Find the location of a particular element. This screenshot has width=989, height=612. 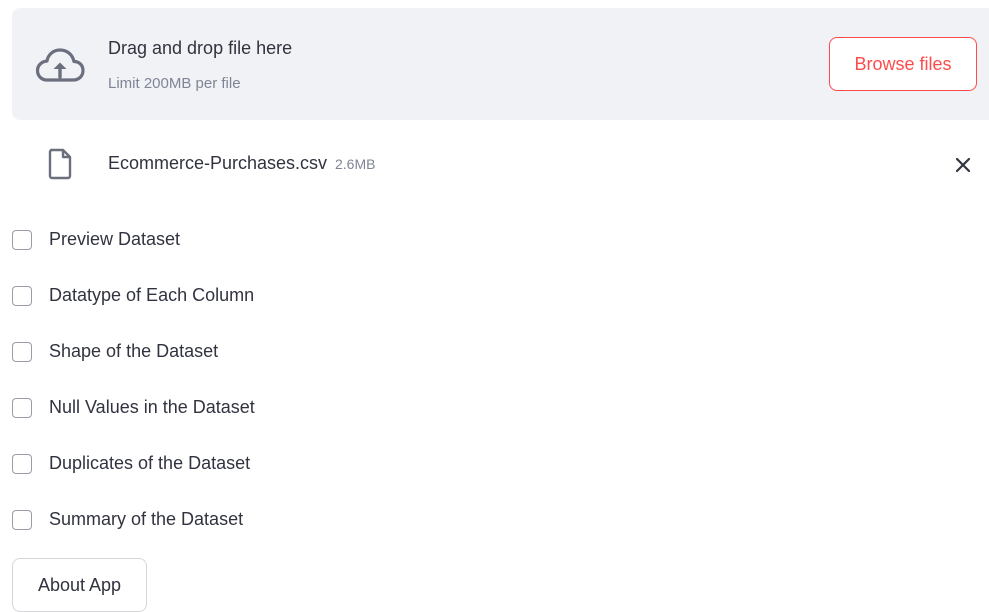

checkbox-label: Null Values in the Dataset is located at coordinates (152, 407).